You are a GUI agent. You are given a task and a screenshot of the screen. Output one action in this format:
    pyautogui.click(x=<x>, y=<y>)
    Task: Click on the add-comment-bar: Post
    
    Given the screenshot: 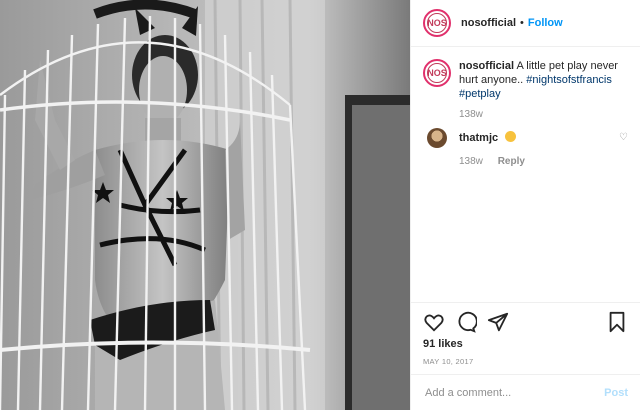 What is the action you would take?
    pyautogui.click(x=525, y=392)
    